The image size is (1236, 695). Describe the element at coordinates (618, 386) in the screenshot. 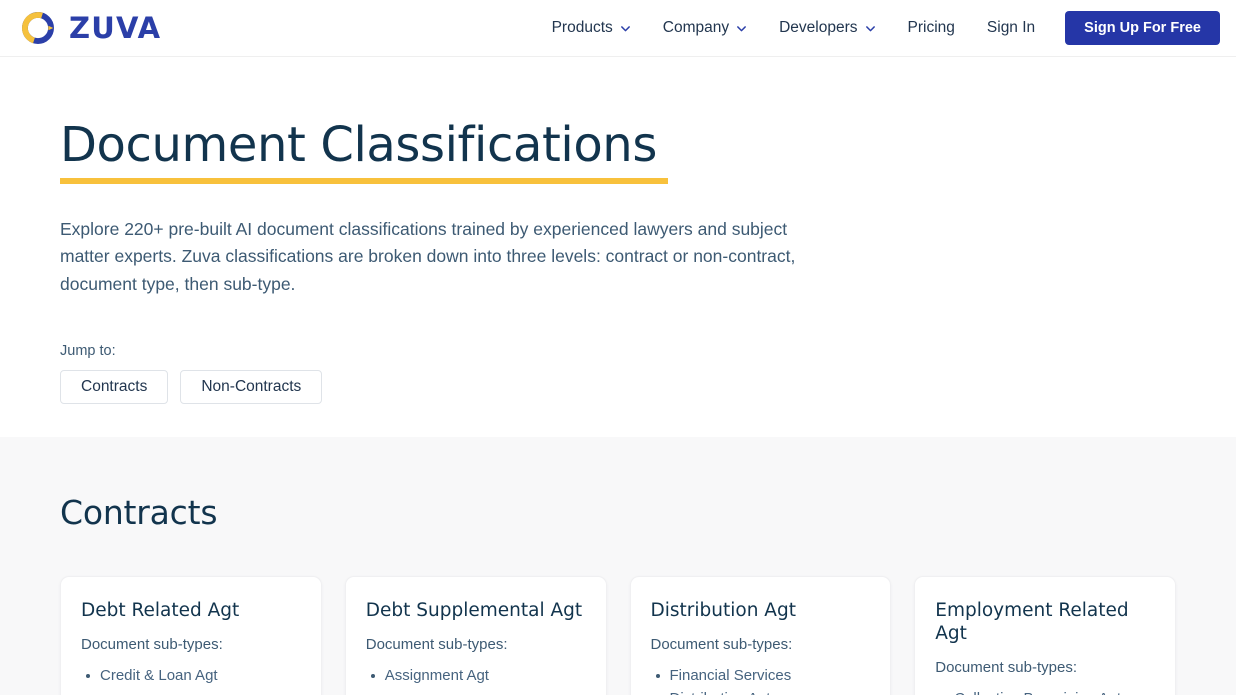

I see `jump-to-buttons: Contracts Non-Contracts` at that location.